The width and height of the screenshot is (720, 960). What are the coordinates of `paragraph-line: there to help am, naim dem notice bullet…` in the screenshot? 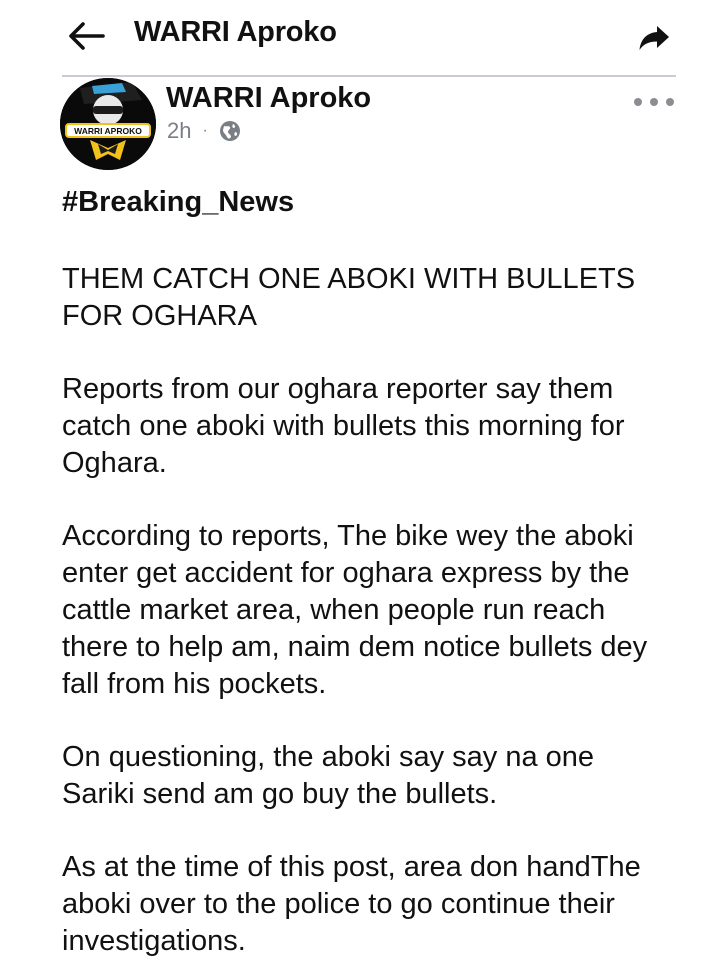 It's located at (355, 647).